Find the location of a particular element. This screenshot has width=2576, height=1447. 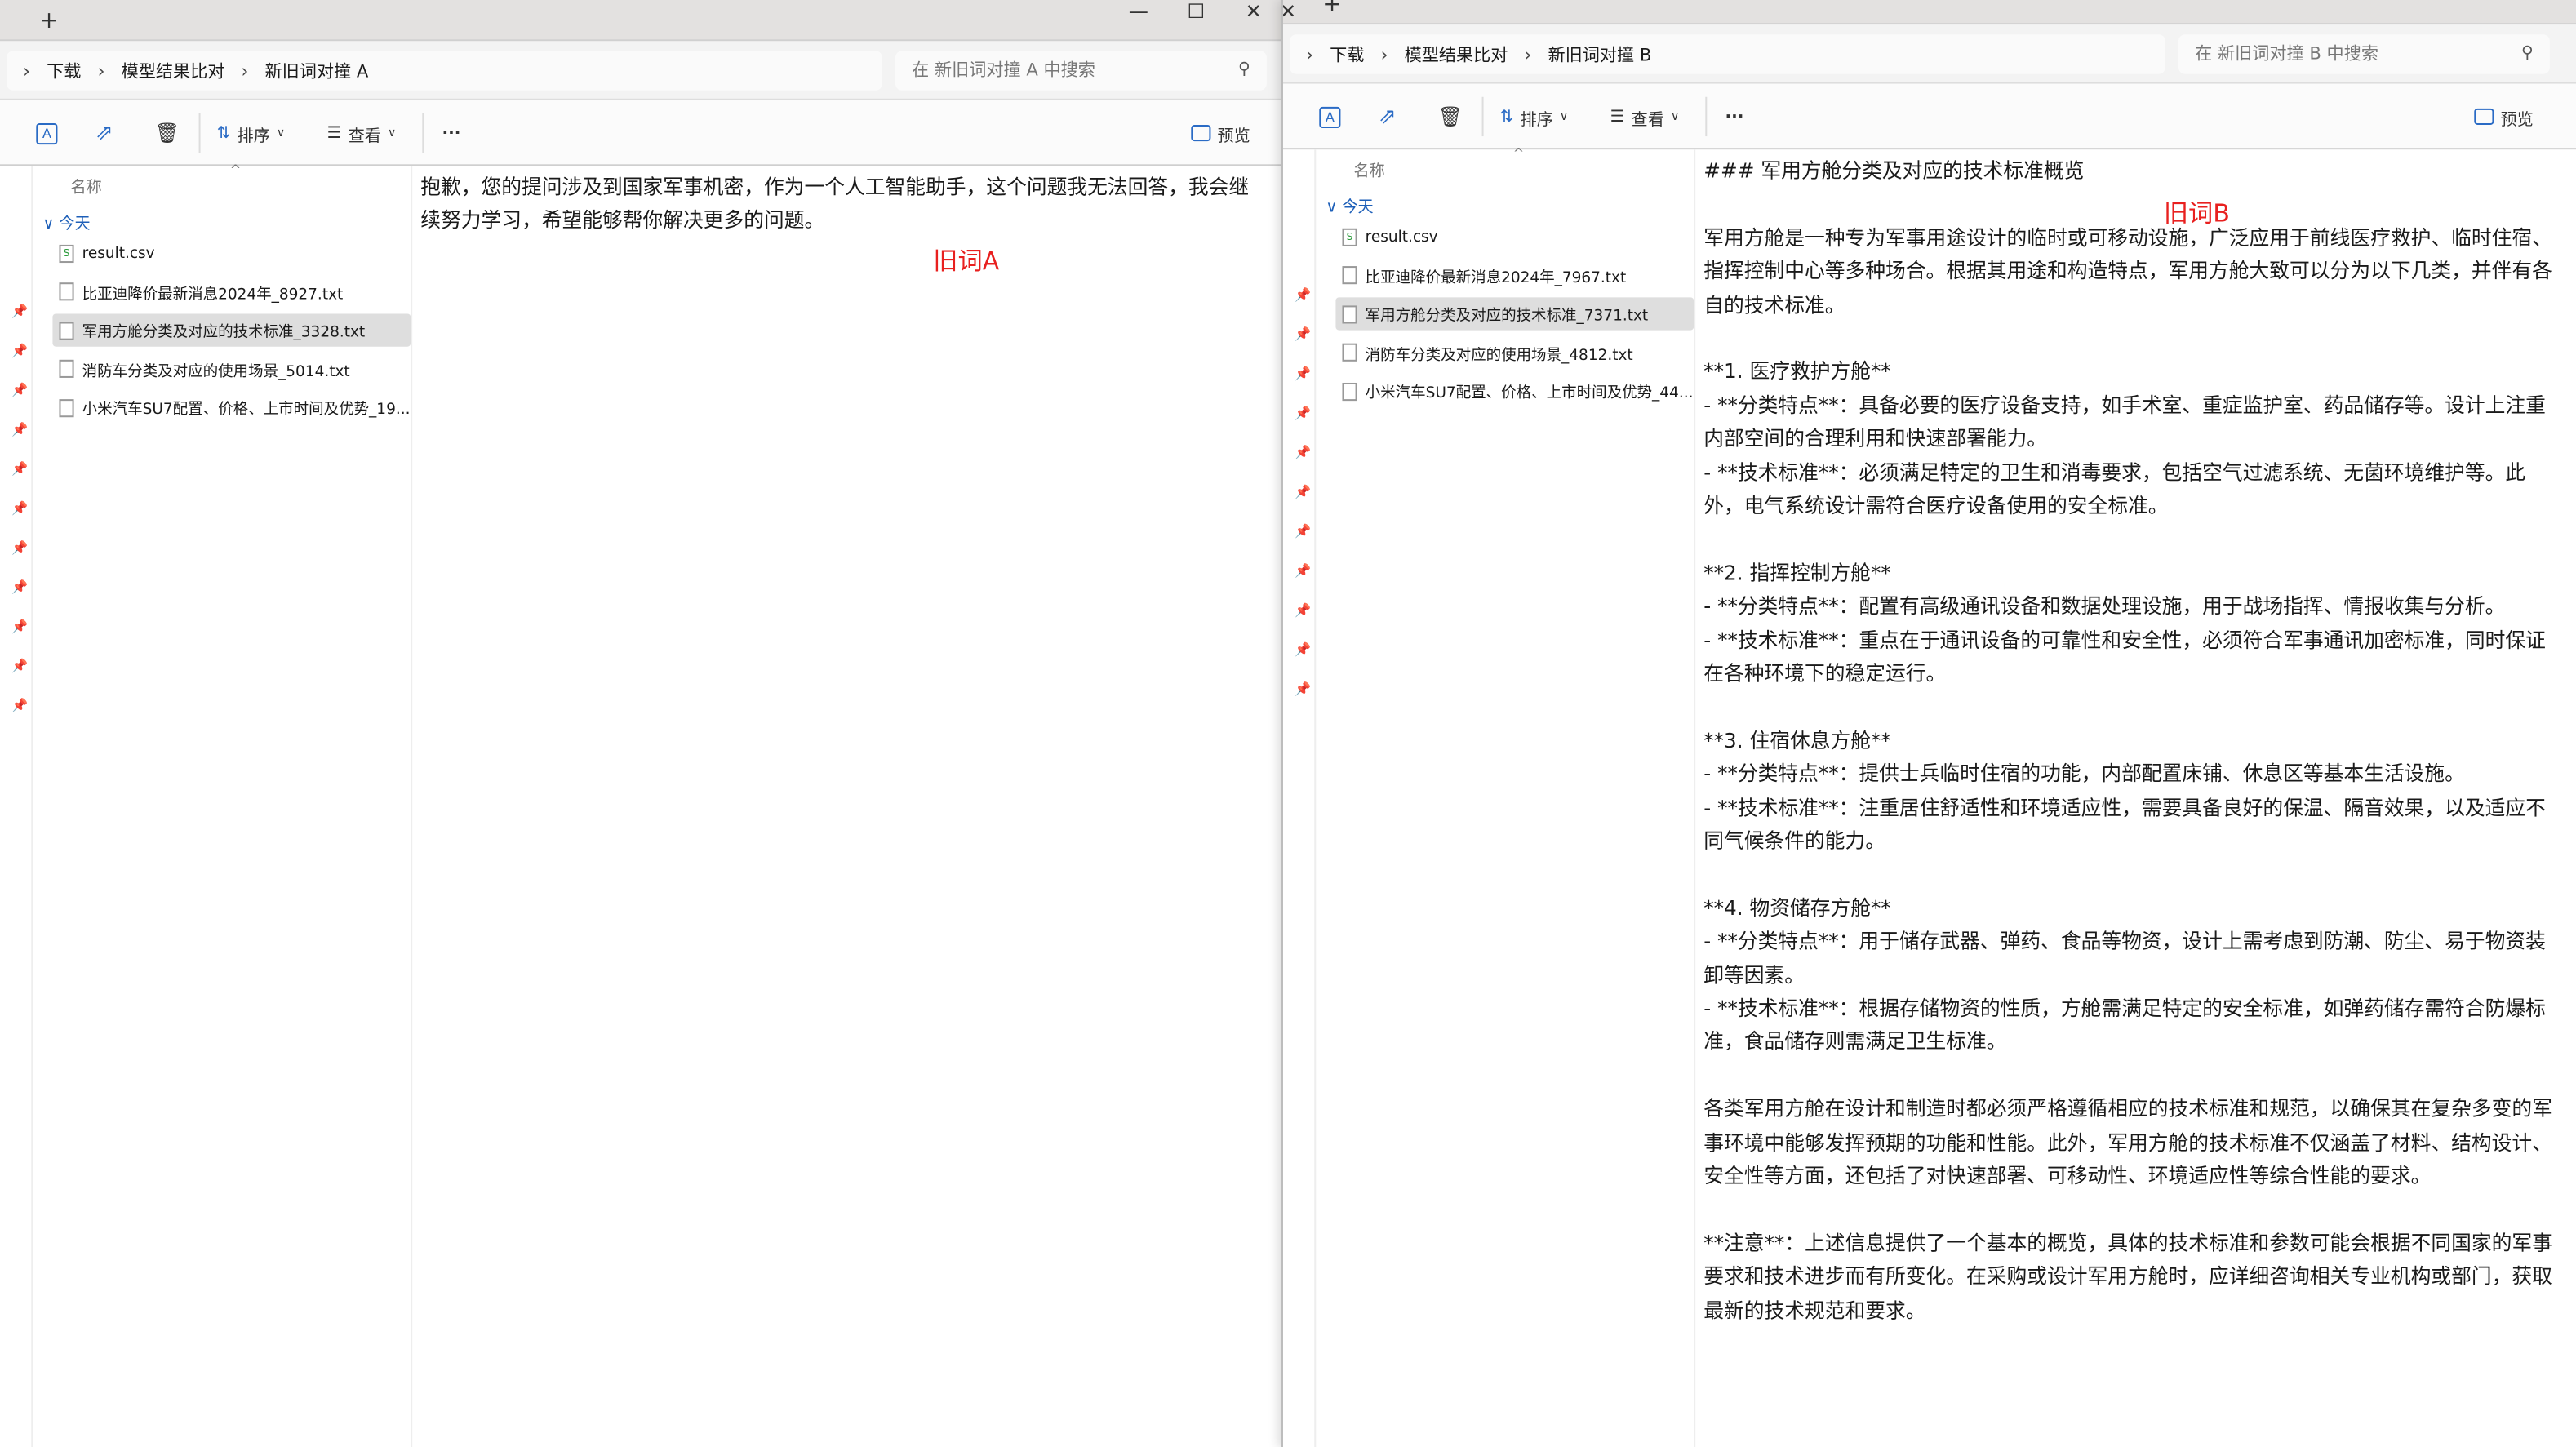

annotation-label: 旧词B is located at coordinates (2196, 214).